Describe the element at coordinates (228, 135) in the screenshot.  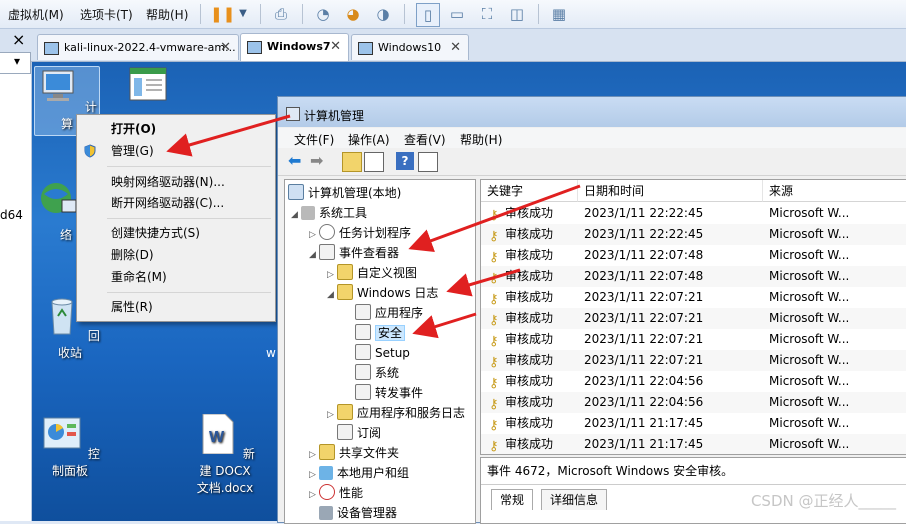
I see `arrow-to-manage` at that location.